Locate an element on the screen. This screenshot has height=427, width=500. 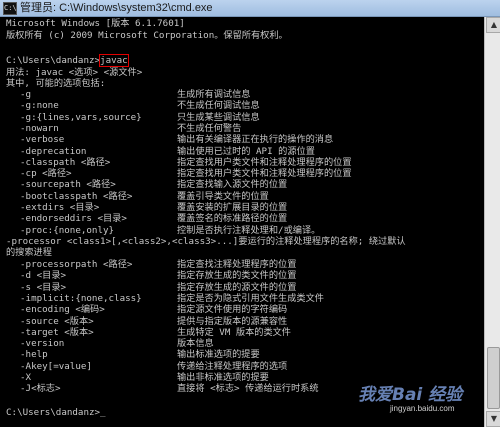
option-description: 提供与指定版本的源兼容性 is located at coordinates (232, 321).